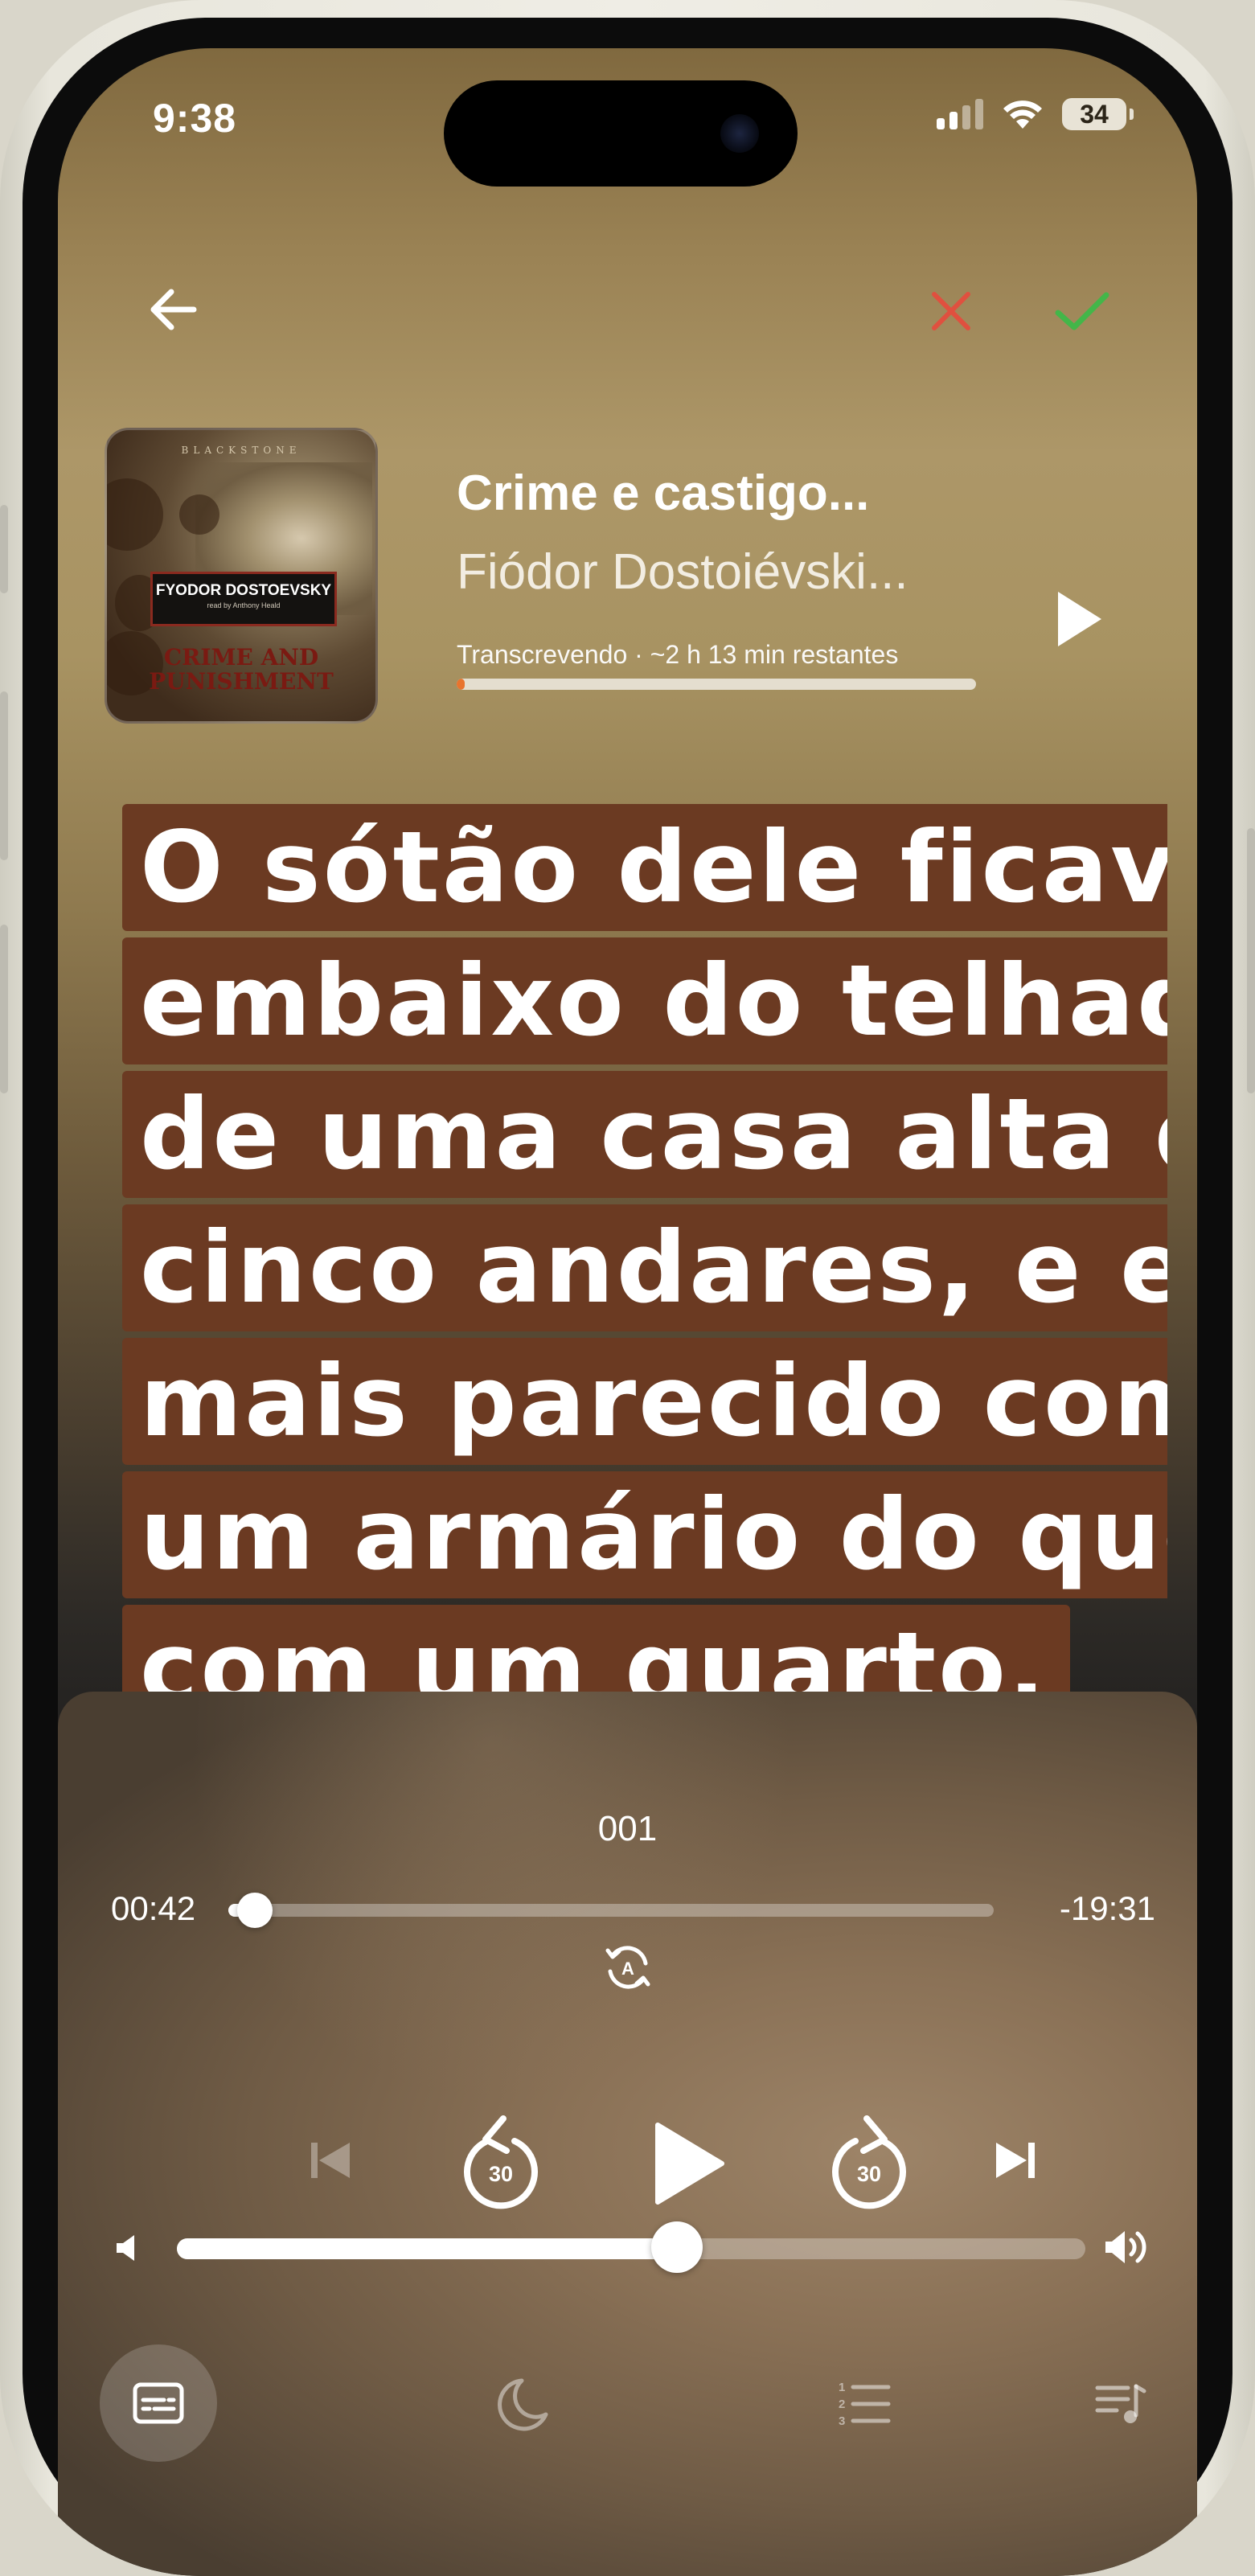  I want to click on forward-30-icon: 30, so click(869, 2162).